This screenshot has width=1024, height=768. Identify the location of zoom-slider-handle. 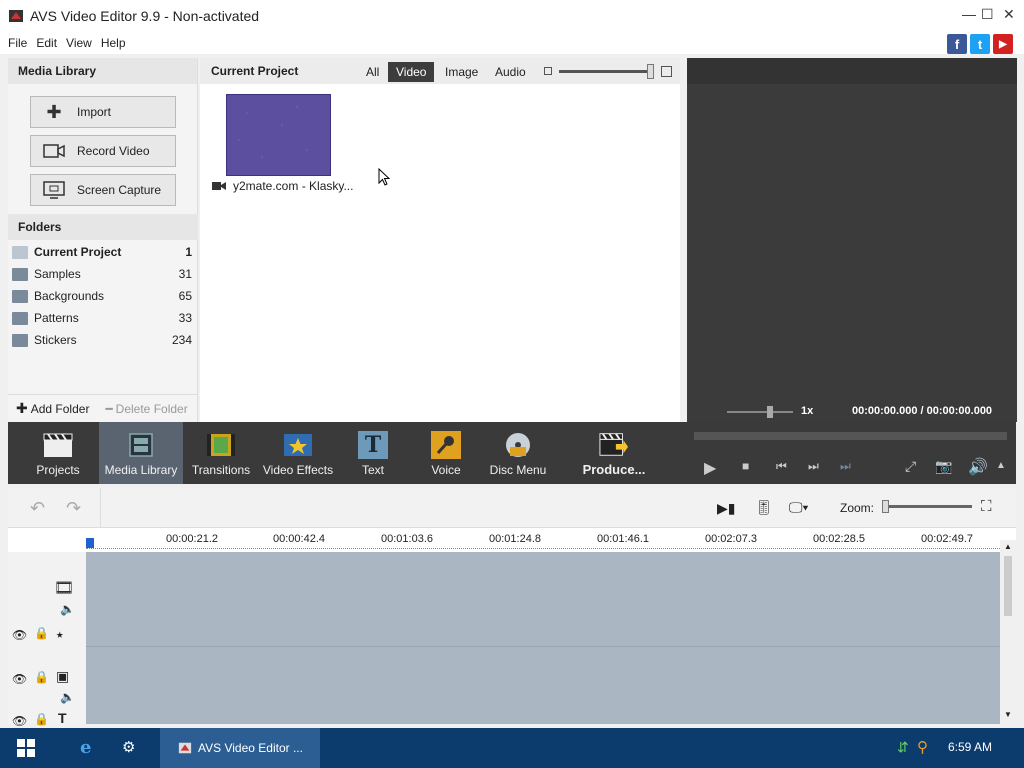
(885, 506).